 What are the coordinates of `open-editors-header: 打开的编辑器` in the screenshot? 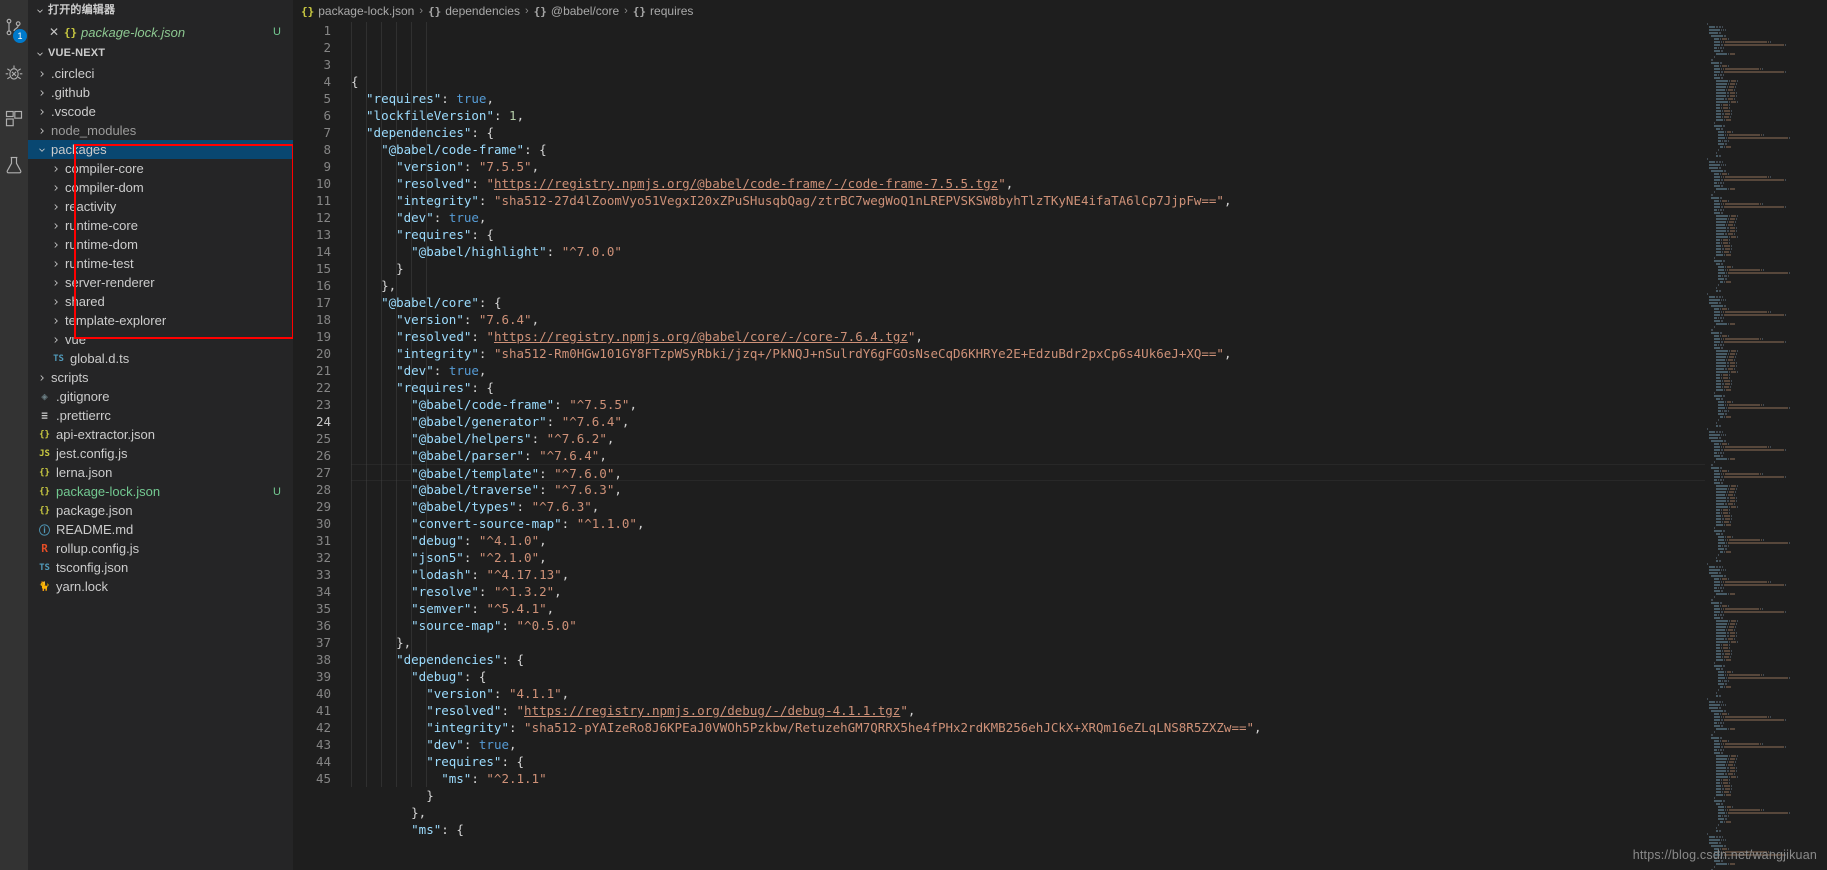 It's located at (160, 10).